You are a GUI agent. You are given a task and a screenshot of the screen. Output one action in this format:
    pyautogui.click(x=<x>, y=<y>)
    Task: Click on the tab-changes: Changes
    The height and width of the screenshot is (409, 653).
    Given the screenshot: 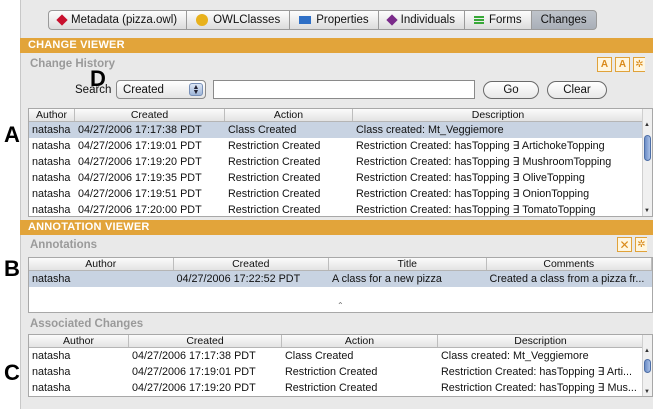 What is the action you would take?
    pyautogui.click(x=563, y=20)
    